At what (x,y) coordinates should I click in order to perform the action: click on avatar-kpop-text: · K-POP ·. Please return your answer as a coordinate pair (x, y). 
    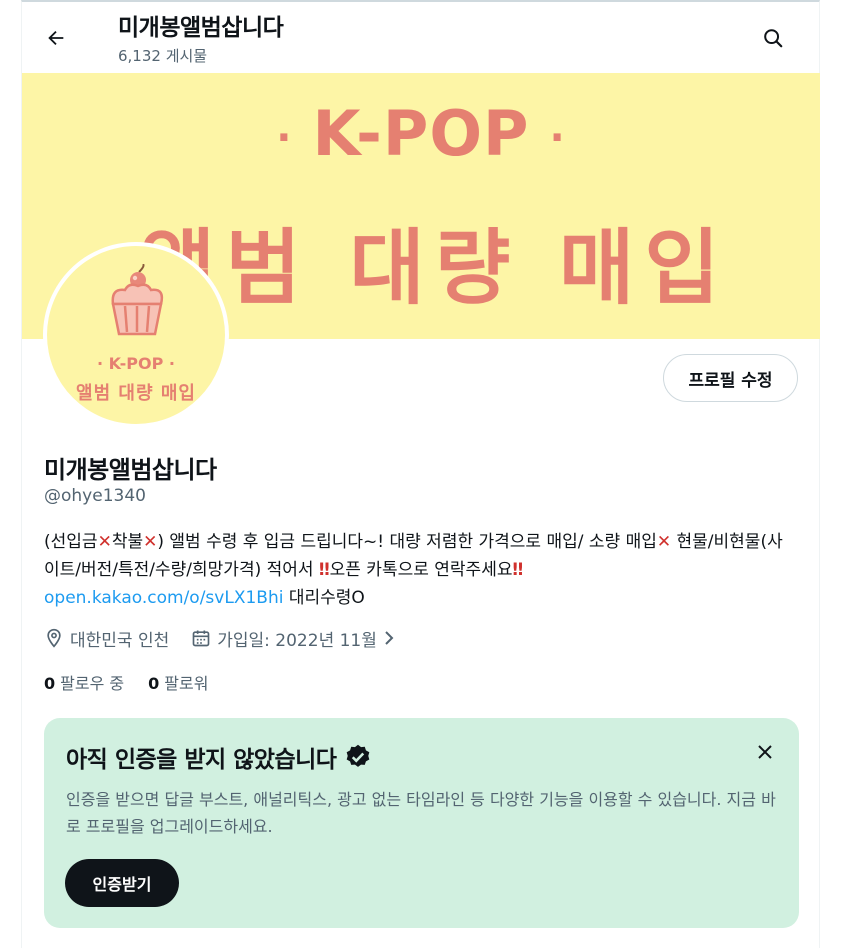
    Looking at the image, I should click on (136, 363).